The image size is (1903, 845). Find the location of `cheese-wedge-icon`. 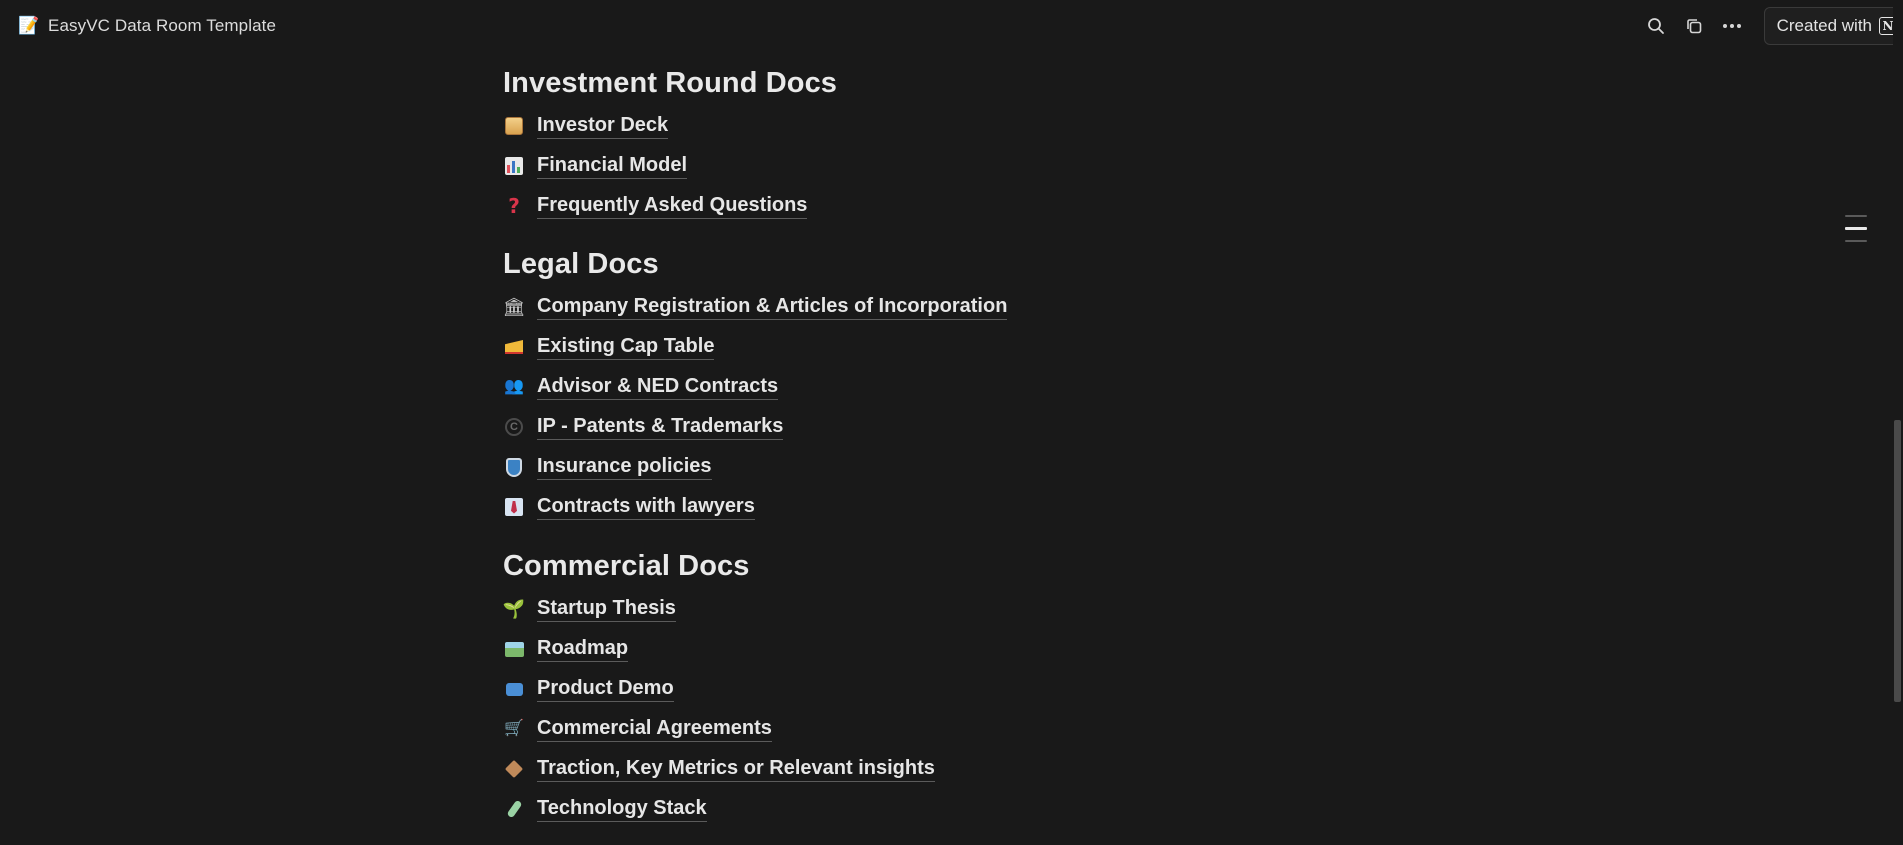

cheese-wedge-icon is located at coordinates (514, 347).